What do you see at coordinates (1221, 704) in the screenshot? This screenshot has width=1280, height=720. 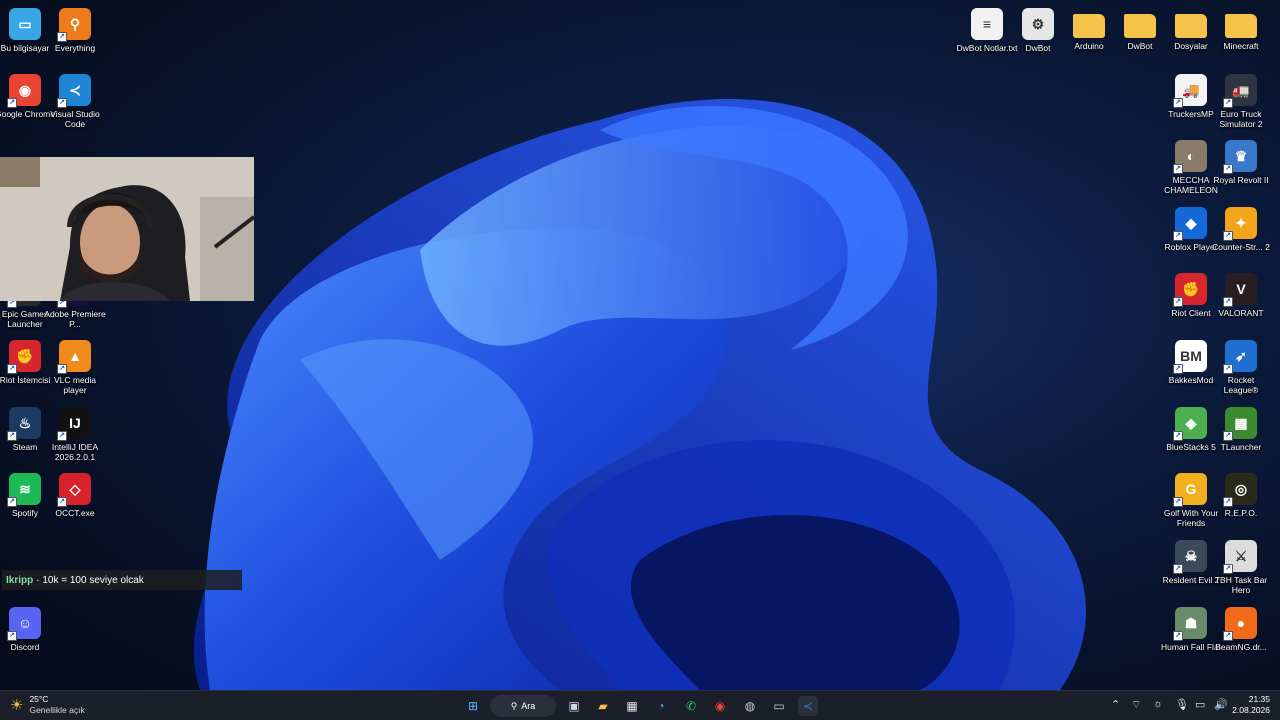 I see `volume-icon: 🔊` at bounding box center [1221, 704].